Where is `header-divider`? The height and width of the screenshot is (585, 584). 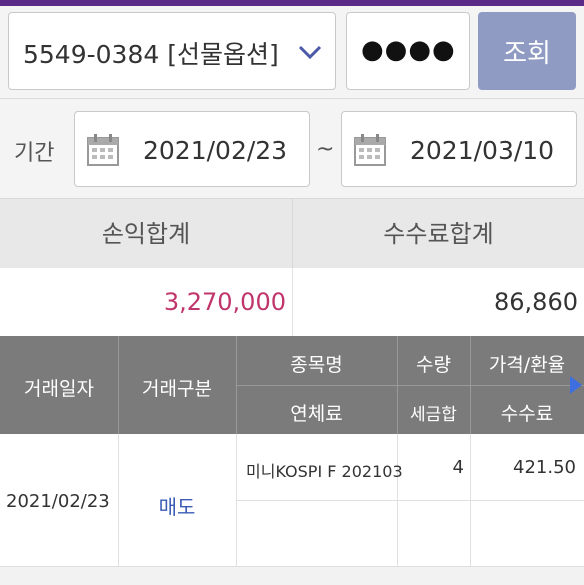 header-divider is located at coordinates (410, 385).